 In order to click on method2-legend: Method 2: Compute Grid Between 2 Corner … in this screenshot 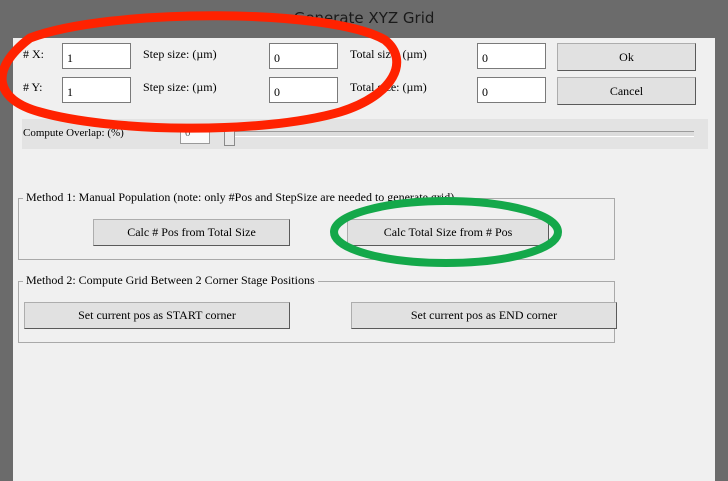, I will do `click(170, 280)`.